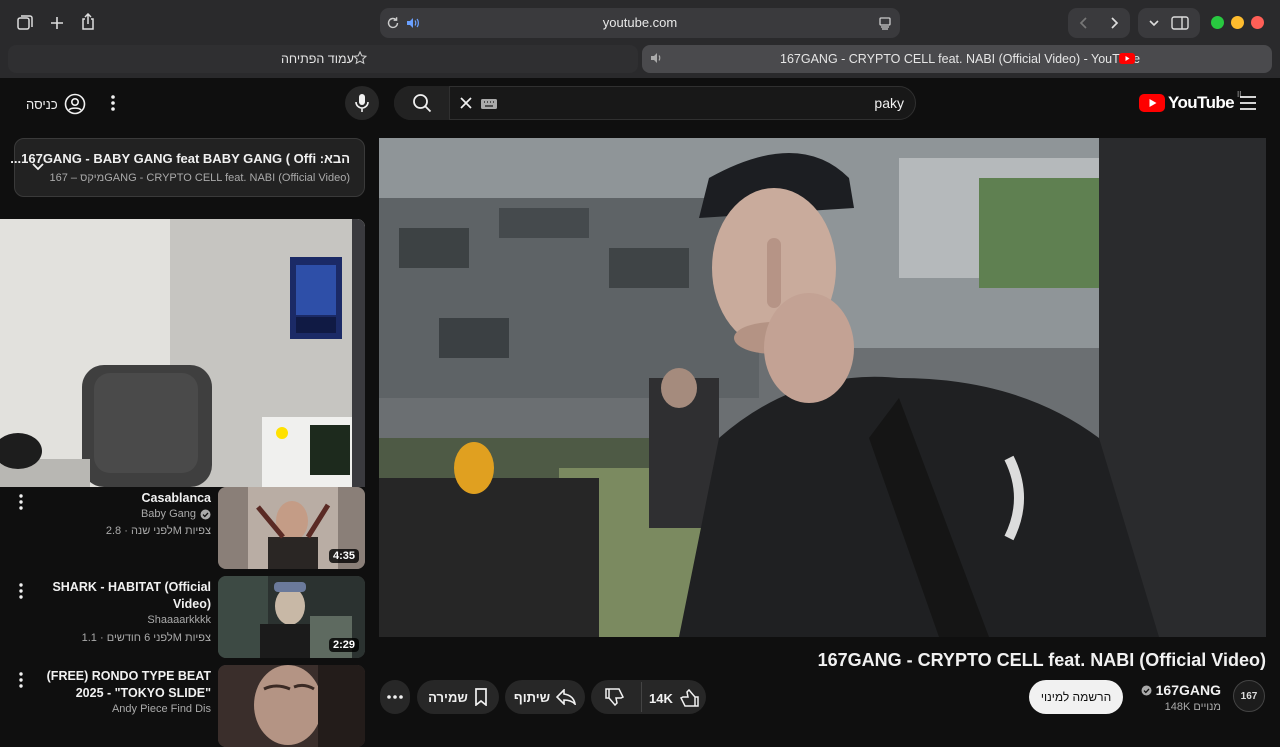 This screenshot has width=1280, height=747. I want to click on more-actions-button, so click(395, 697).